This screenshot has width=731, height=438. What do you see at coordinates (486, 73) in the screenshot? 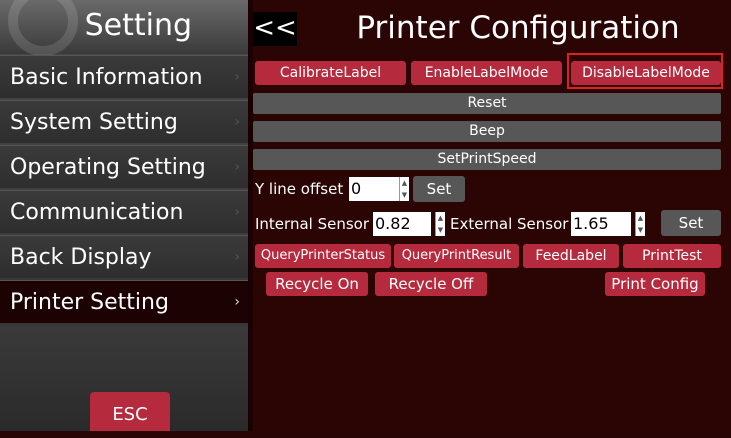
I see `enable-label-mode-button: EnableLabelMode` at bounding box center [486, 73].